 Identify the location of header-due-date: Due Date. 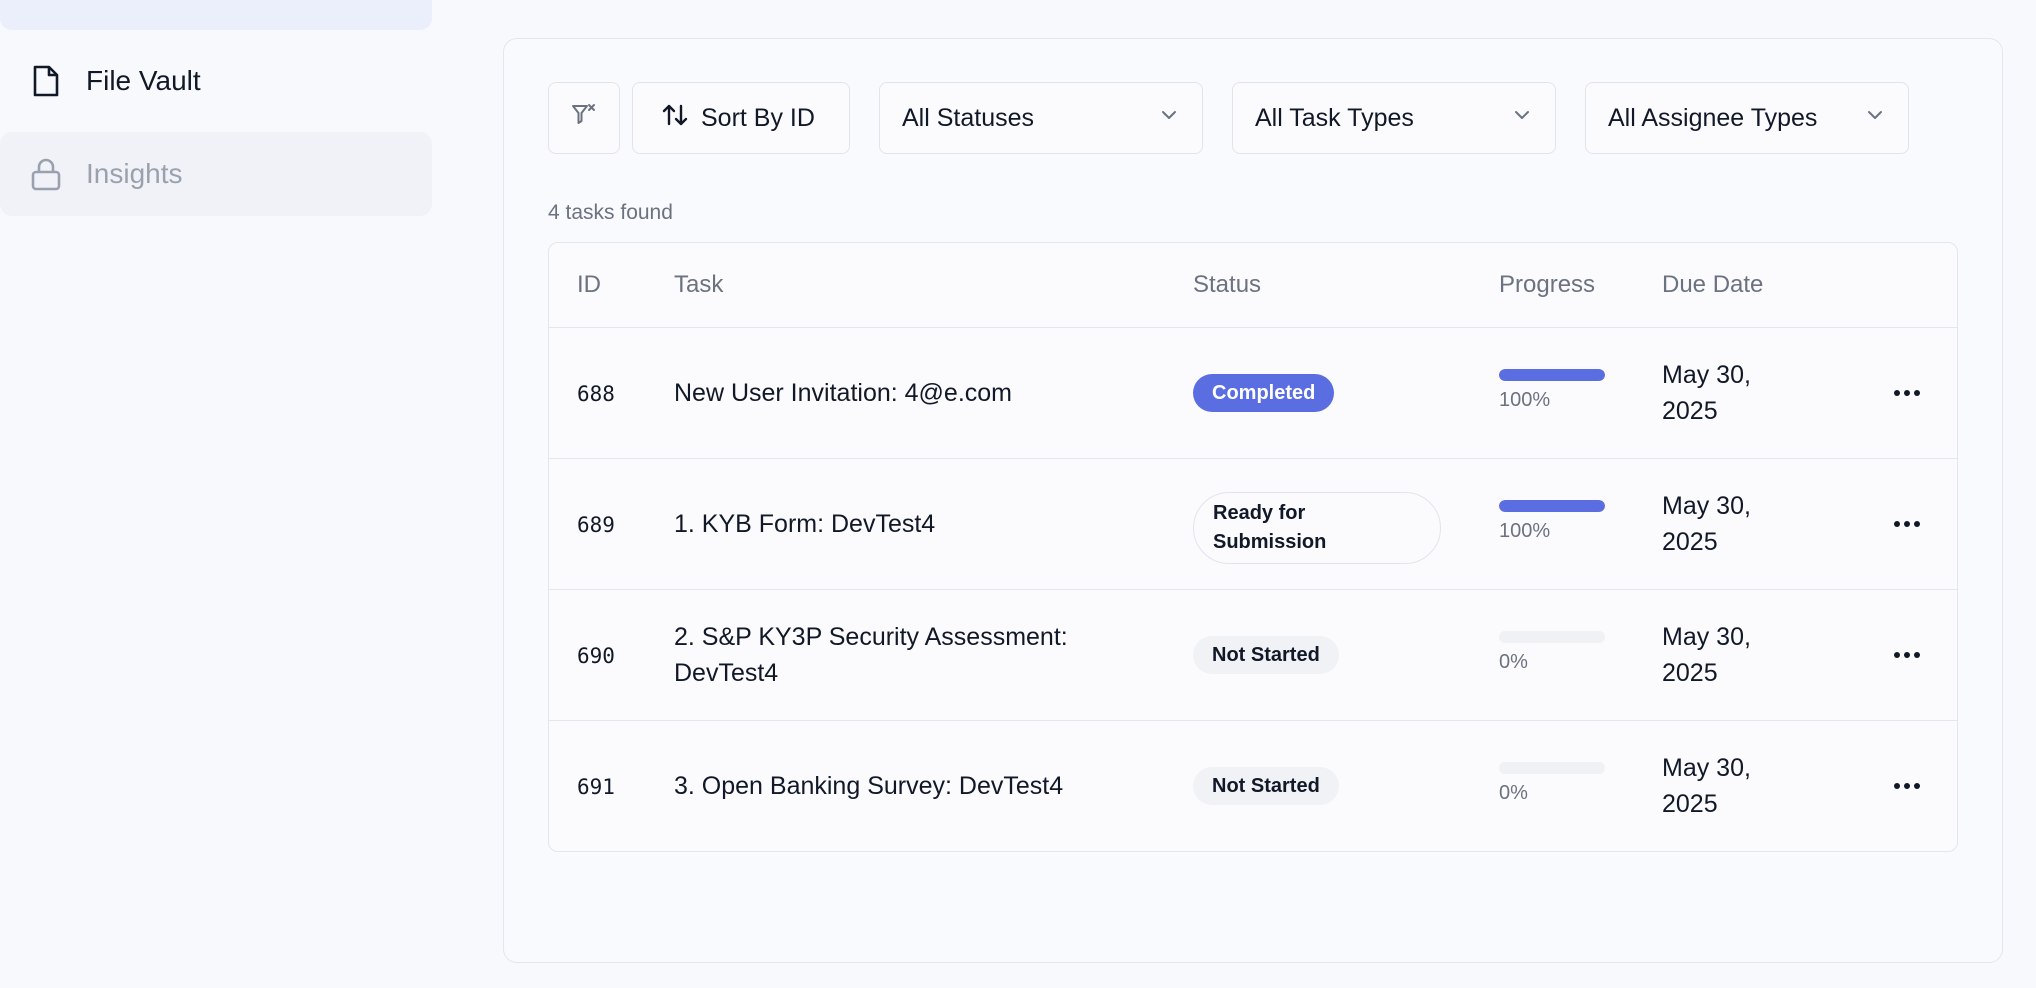
(1713, 284).